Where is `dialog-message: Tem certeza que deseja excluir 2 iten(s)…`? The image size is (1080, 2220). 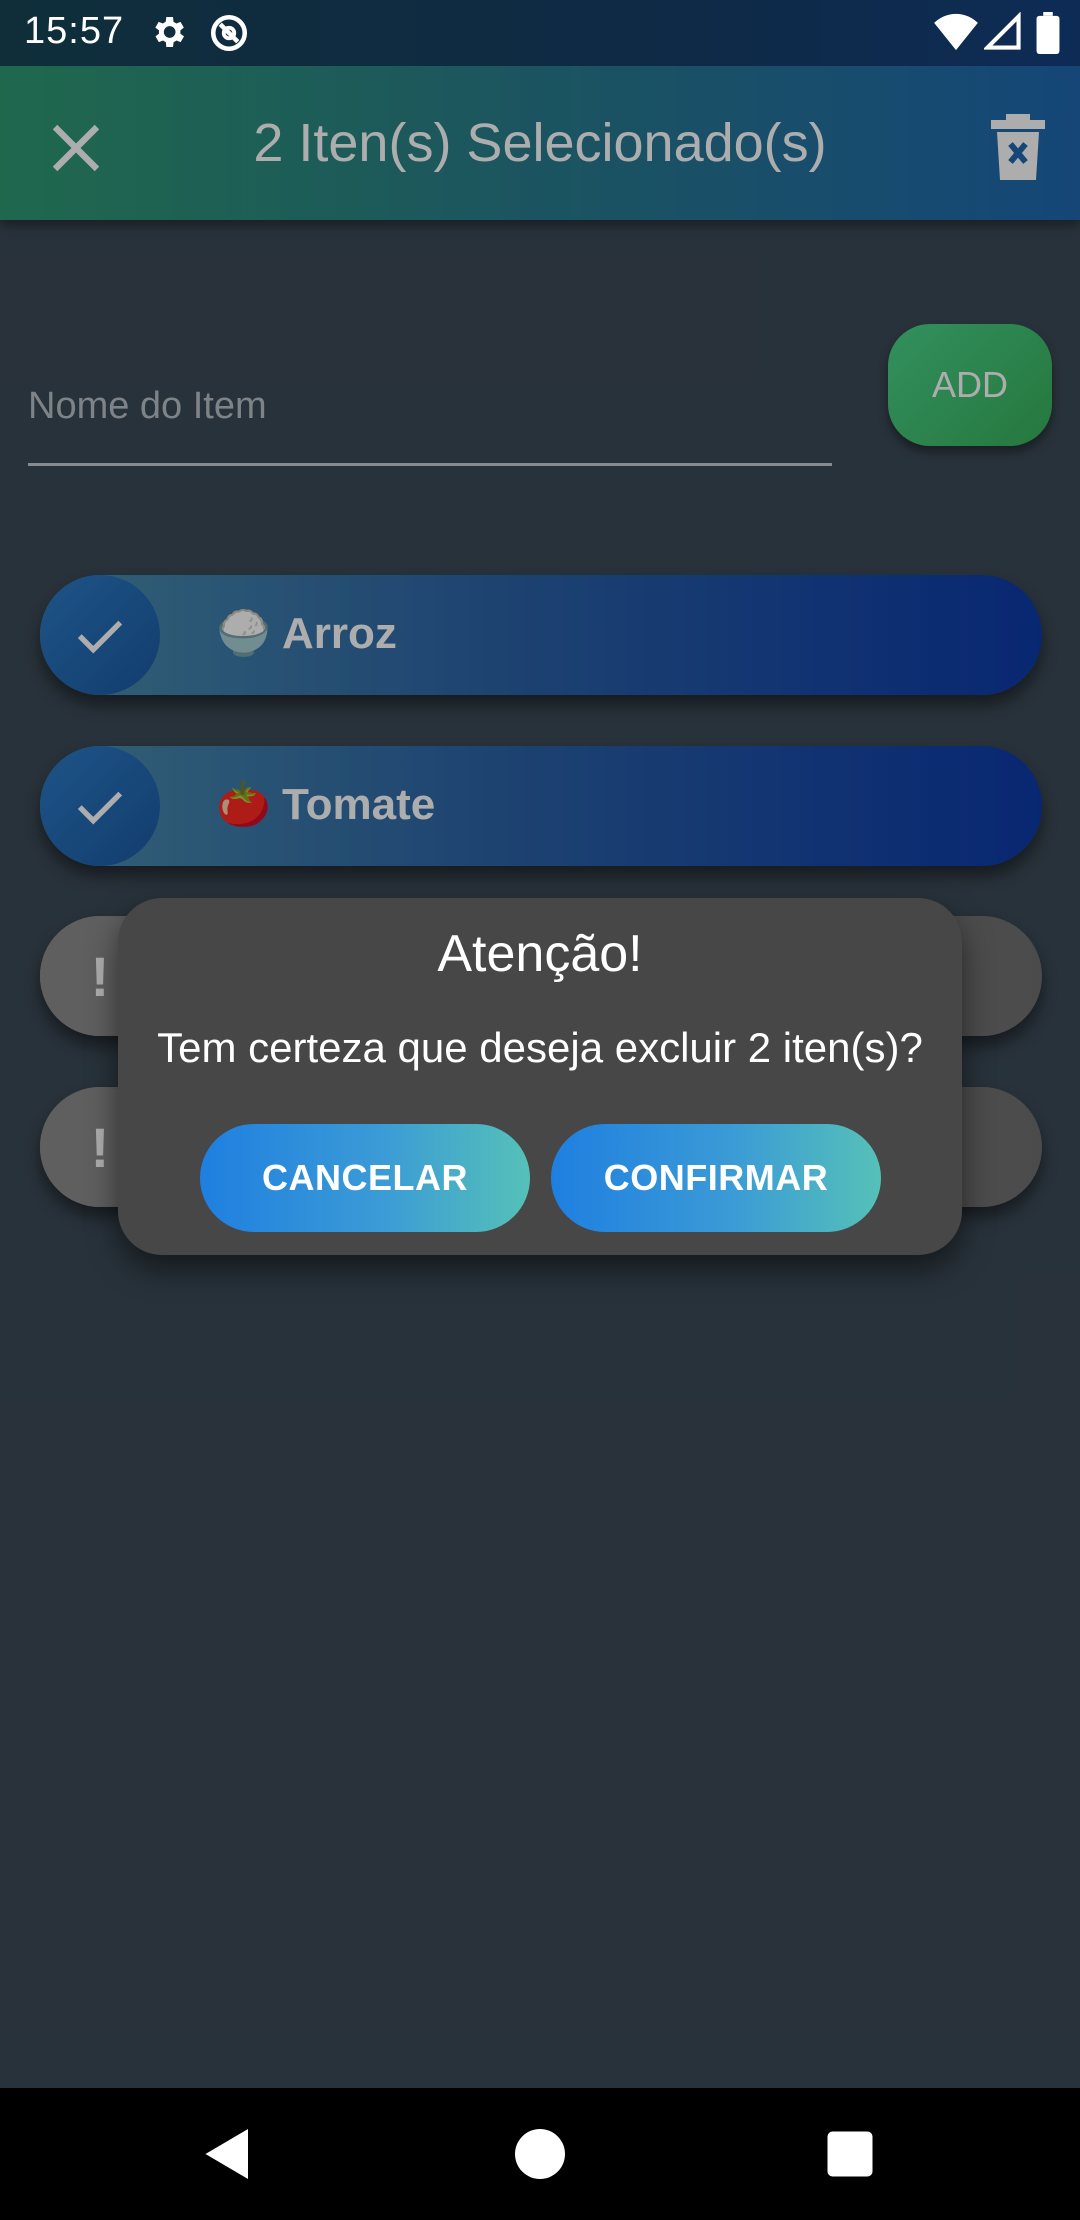
dialog-message: Tem certeza que deseja excluir 2 iten(s)… is located at coordinates (540, 1047).